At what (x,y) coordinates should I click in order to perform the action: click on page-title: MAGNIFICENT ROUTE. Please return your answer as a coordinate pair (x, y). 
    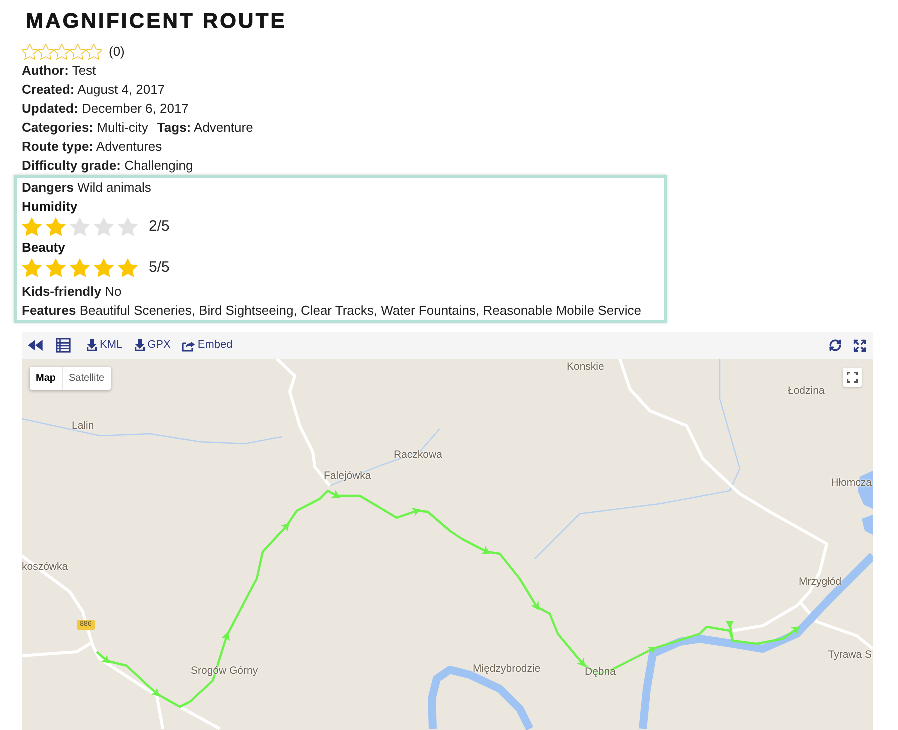
    Looking at the image, I should click on (156, 22).